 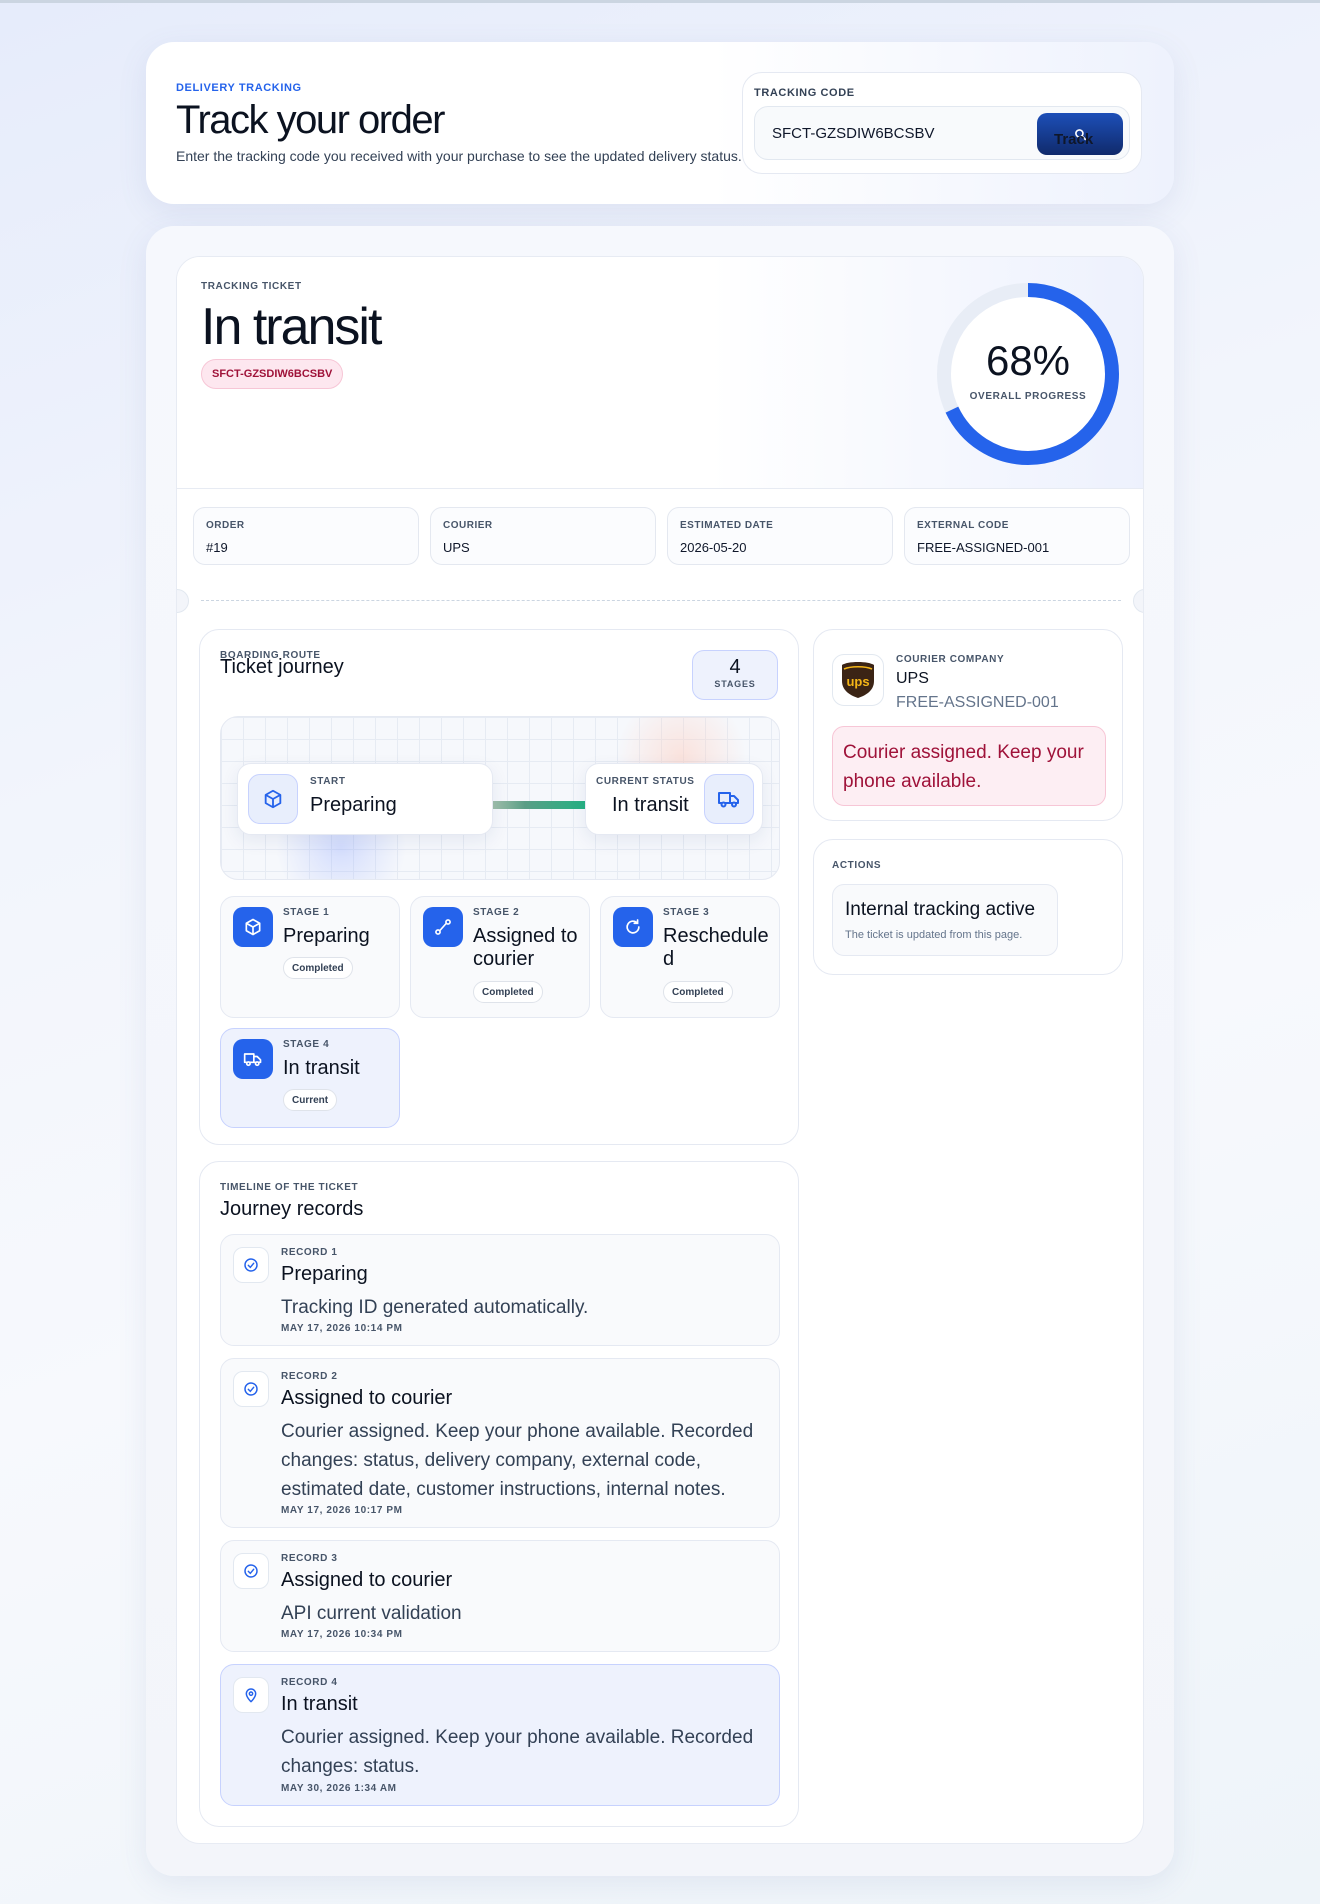 What do you see at coordinates (934, 935) in the screenshot?
I see `internal-tracking-subtitle: The ticket is updated from this page.` at bounding box center [934, 935].